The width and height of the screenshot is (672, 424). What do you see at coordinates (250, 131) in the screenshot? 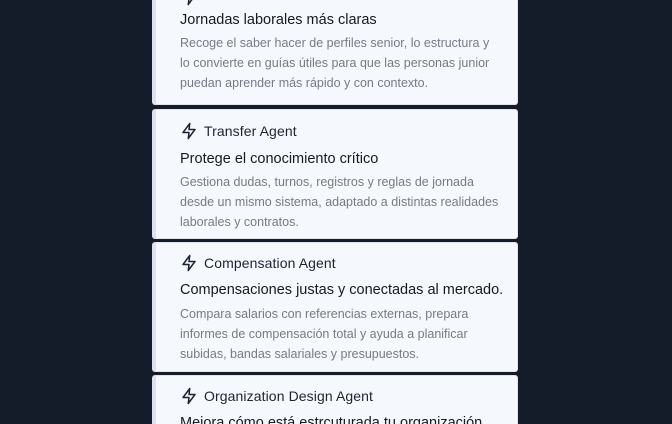
I see `agent-name: Transfer Agent` at bounding box center [250, 131].